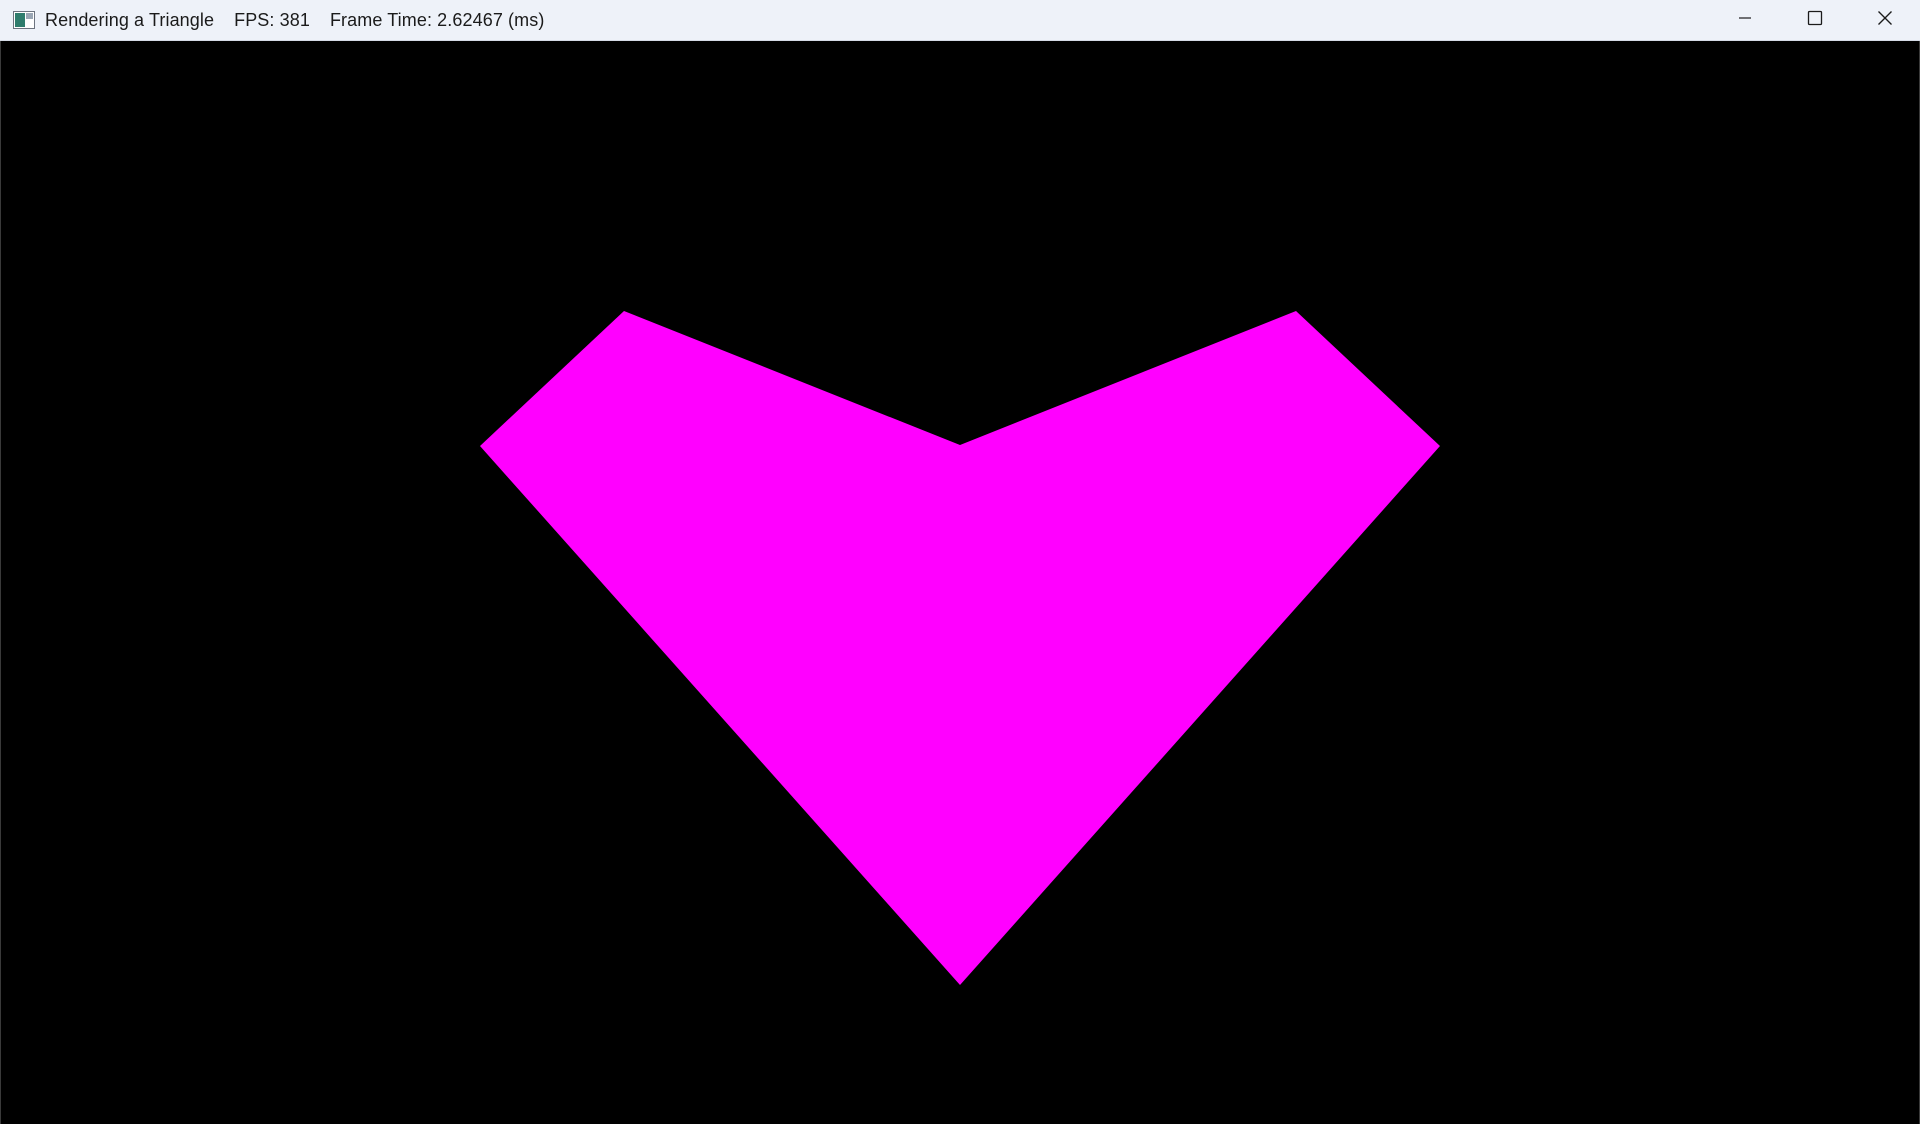 The width and height of the screenshot is (1920, 1124). I want to click on maximize-button, so click(1815, 17).